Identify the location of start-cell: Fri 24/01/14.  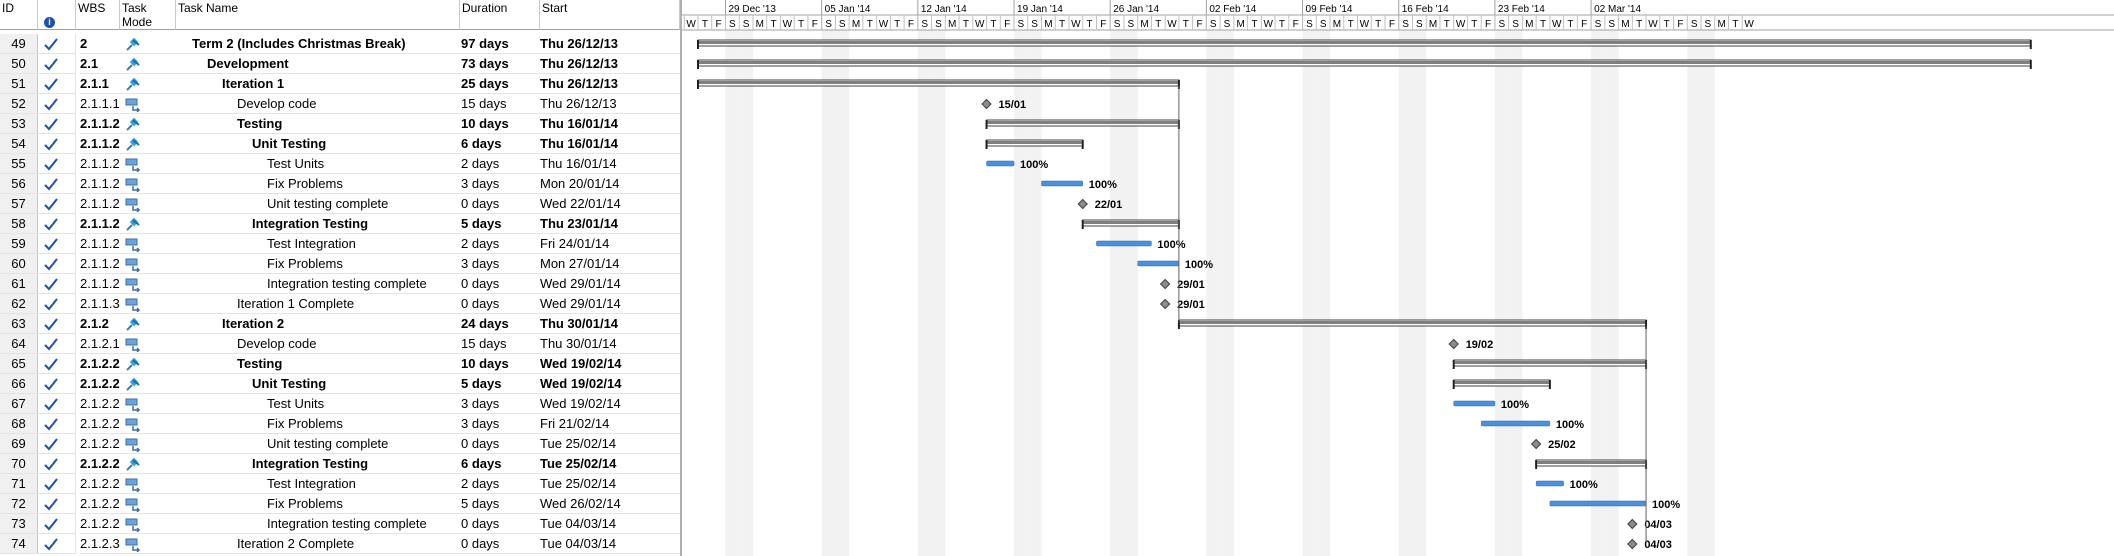
(610, 244).